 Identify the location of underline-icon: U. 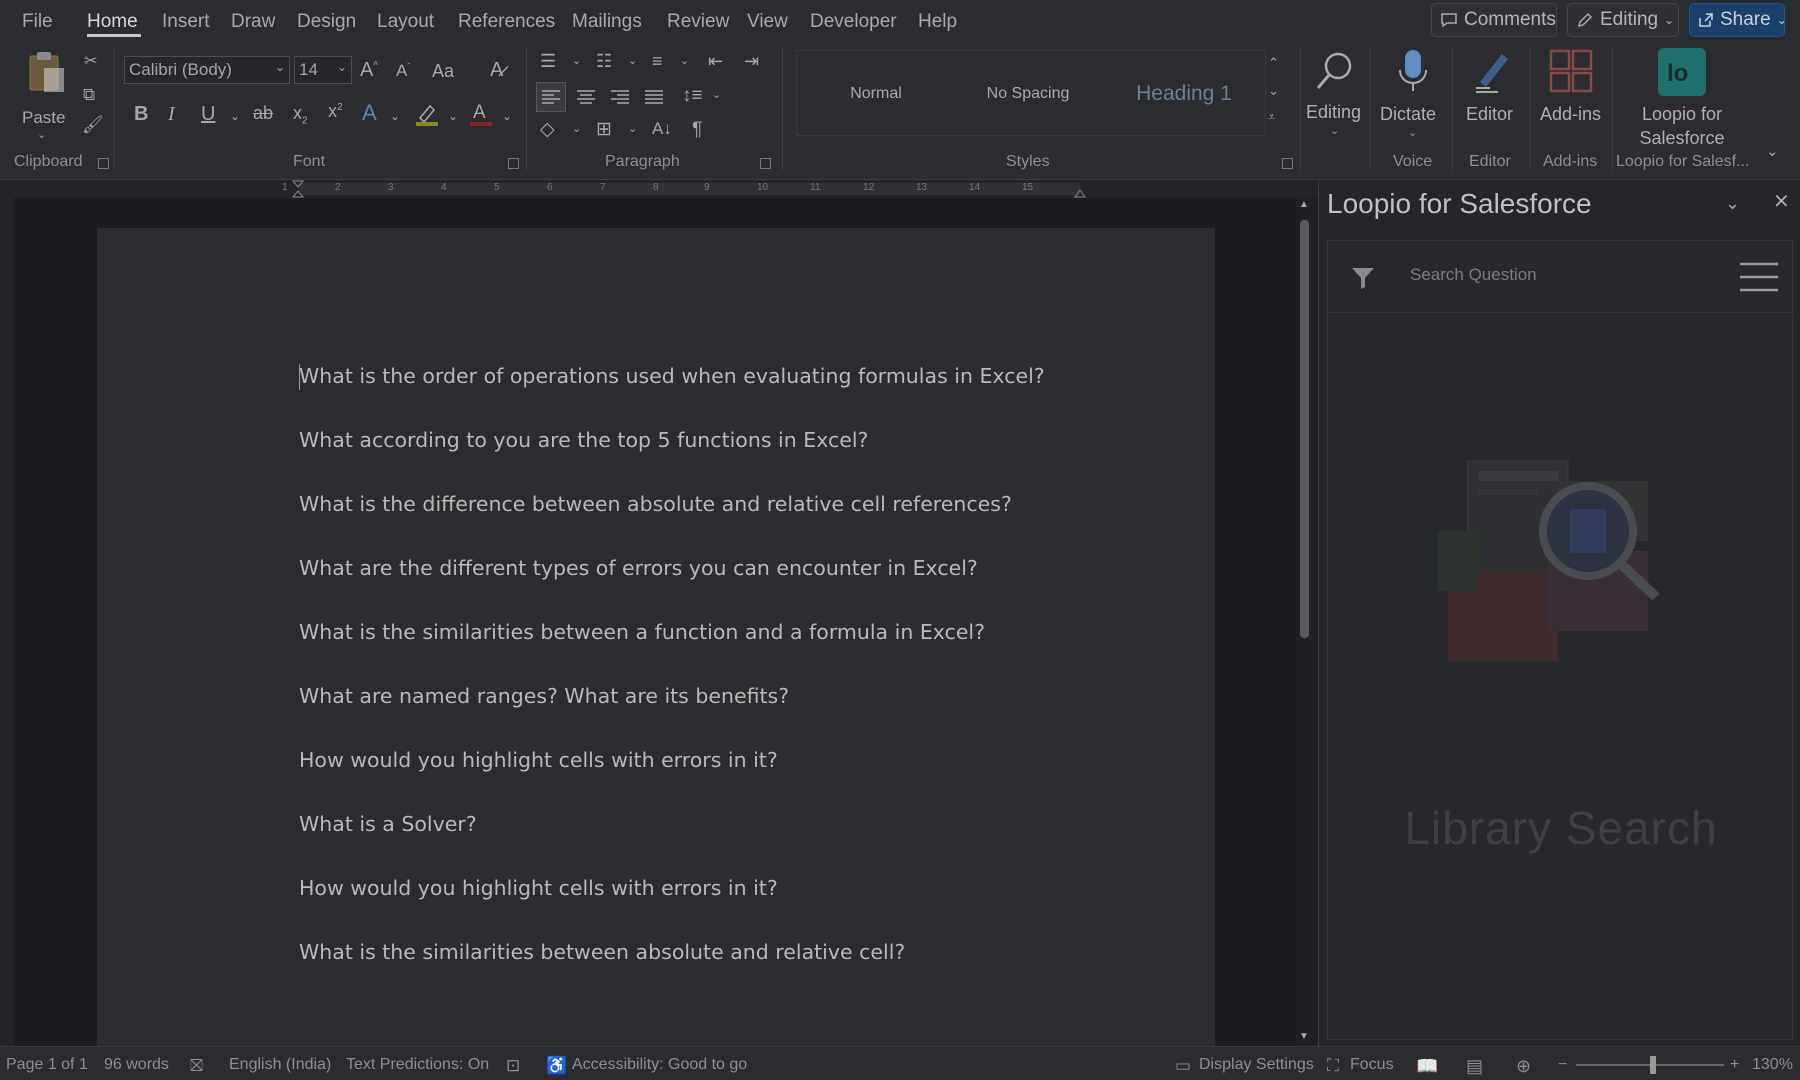
(208, 114).